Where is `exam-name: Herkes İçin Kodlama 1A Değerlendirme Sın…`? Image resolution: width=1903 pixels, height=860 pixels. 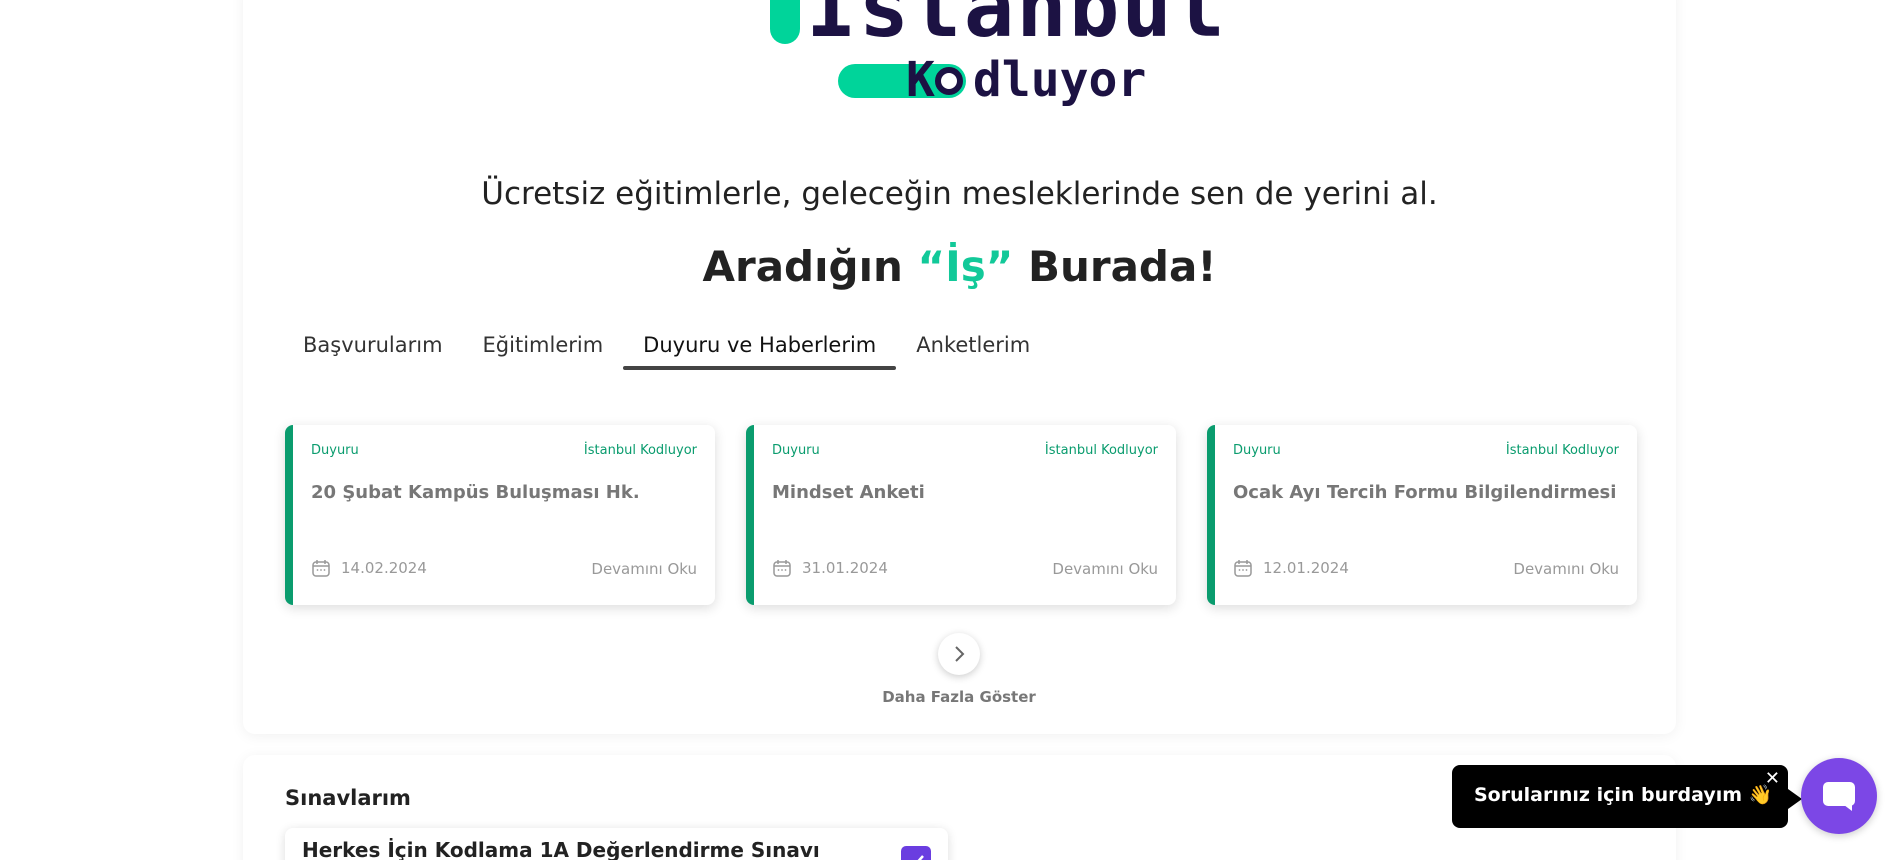 exam-name: Herkes İçin Kodlama 1A Değerlendirme Sın… is located at coordinates (561, 849).